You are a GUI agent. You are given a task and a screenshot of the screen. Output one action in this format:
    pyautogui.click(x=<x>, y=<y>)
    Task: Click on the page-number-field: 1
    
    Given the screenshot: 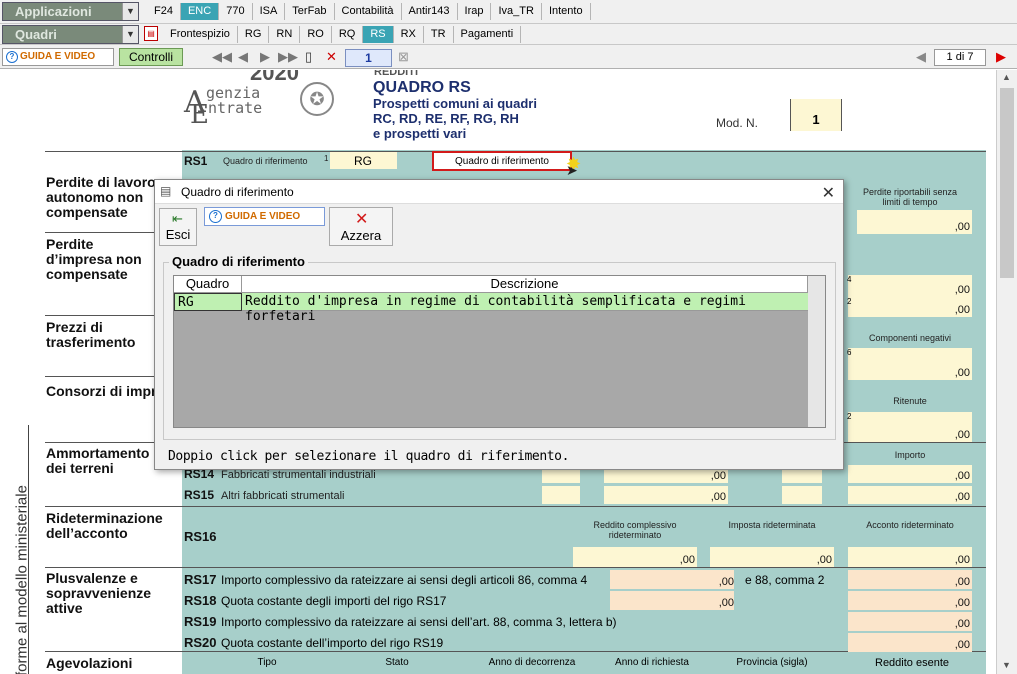 What is the action you would take?
    pyautogui.click(x=368, y=58)
    